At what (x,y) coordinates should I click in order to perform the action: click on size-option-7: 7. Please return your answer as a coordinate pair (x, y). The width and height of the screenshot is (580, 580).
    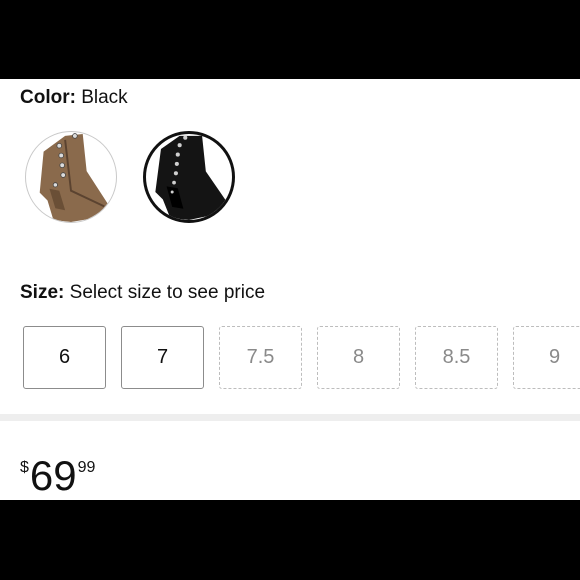
    Looking at the image, I should click on (162, 357).